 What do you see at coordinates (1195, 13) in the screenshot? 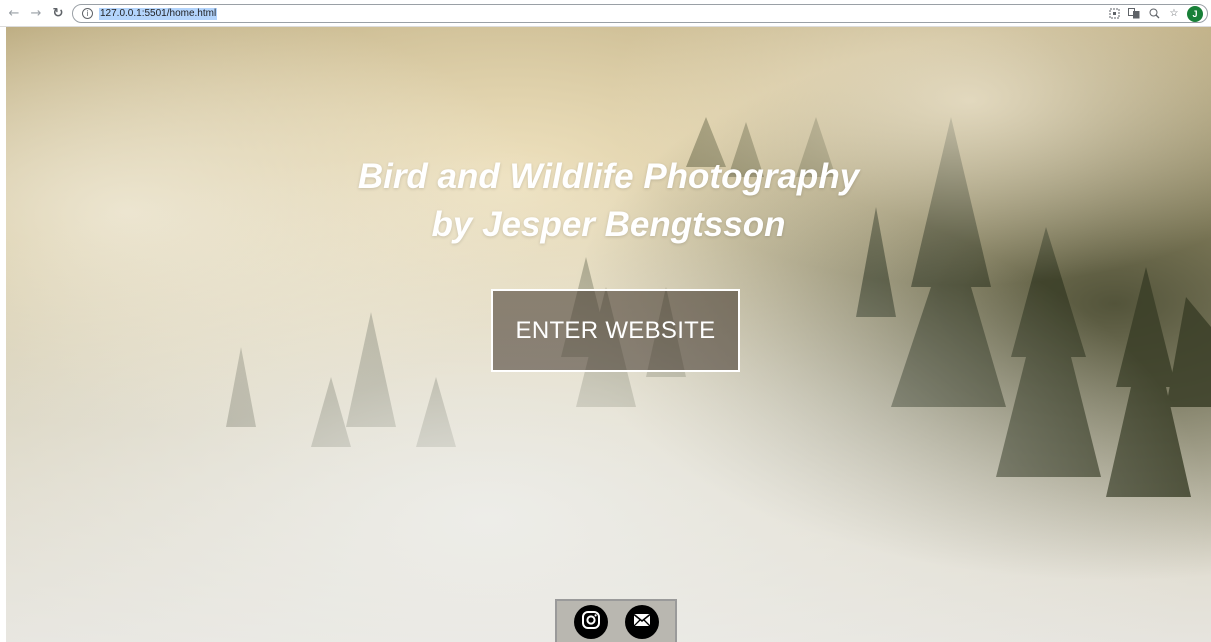
I see `profile-avatar: J` at bounding box center [1195, 13].